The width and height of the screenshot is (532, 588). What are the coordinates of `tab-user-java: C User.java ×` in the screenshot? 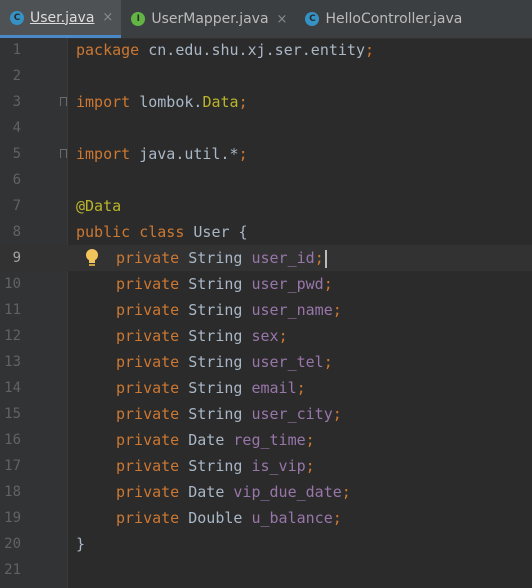 It's located at (61, 19).